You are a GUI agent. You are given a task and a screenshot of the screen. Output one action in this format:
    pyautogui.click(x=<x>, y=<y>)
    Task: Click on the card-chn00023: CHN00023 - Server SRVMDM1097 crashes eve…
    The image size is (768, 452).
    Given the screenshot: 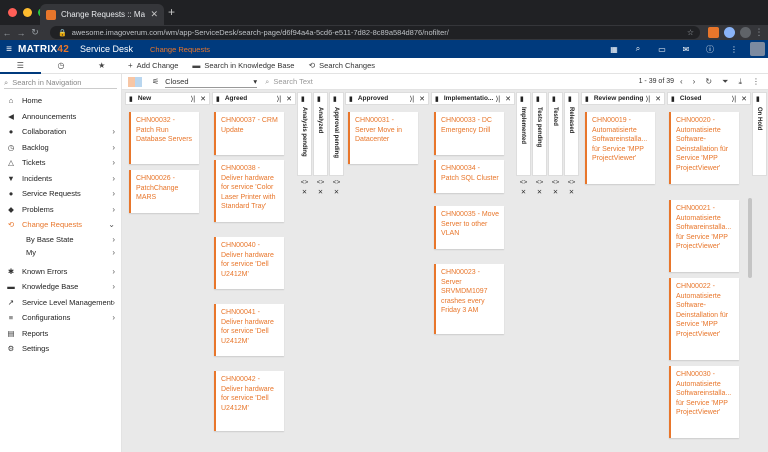 What is the action you would take?
    pyautogui.click(x=469, y=299)
    